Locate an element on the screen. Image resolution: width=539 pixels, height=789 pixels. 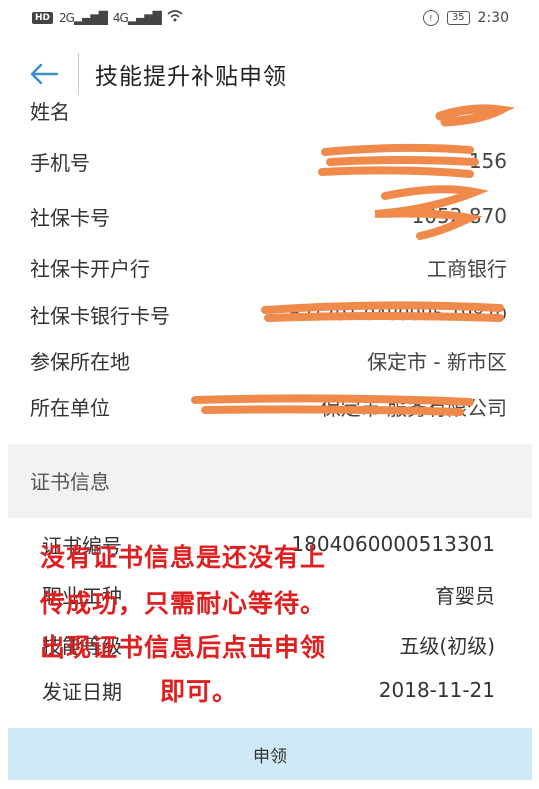
sim2-label: 4G is located at coordinates (120, 18).